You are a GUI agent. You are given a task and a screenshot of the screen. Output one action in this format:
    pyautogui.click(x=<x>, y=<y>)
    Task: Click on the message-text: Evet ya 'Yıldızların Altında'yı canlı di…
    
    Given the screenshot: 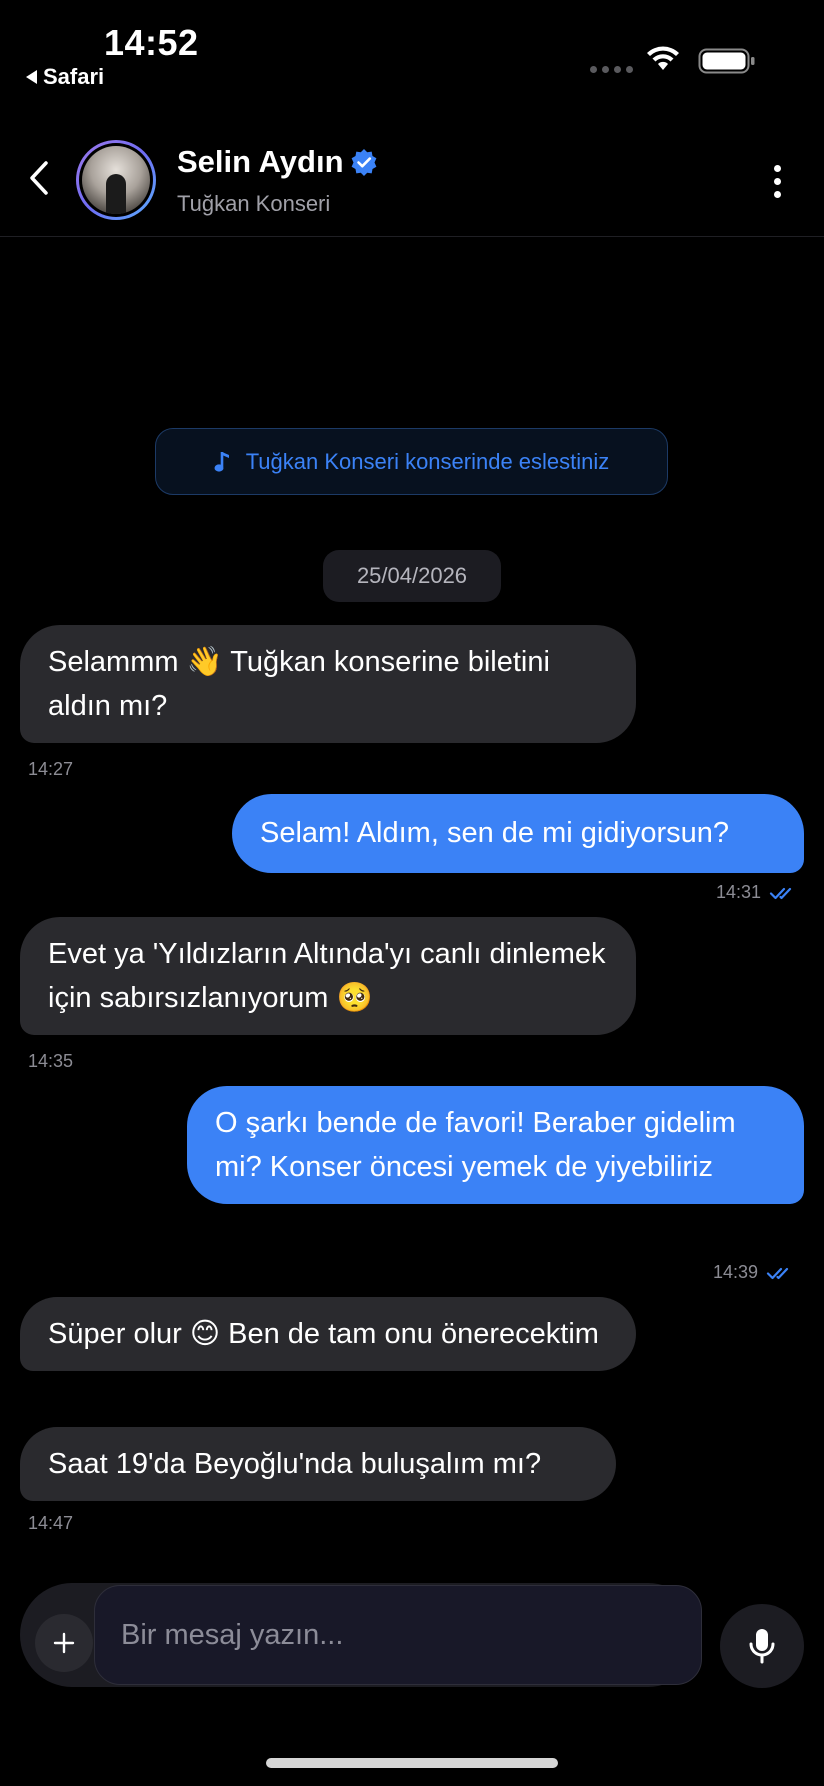 What is the action you would take?
    pyautogui.click(x=327, y=976)
    